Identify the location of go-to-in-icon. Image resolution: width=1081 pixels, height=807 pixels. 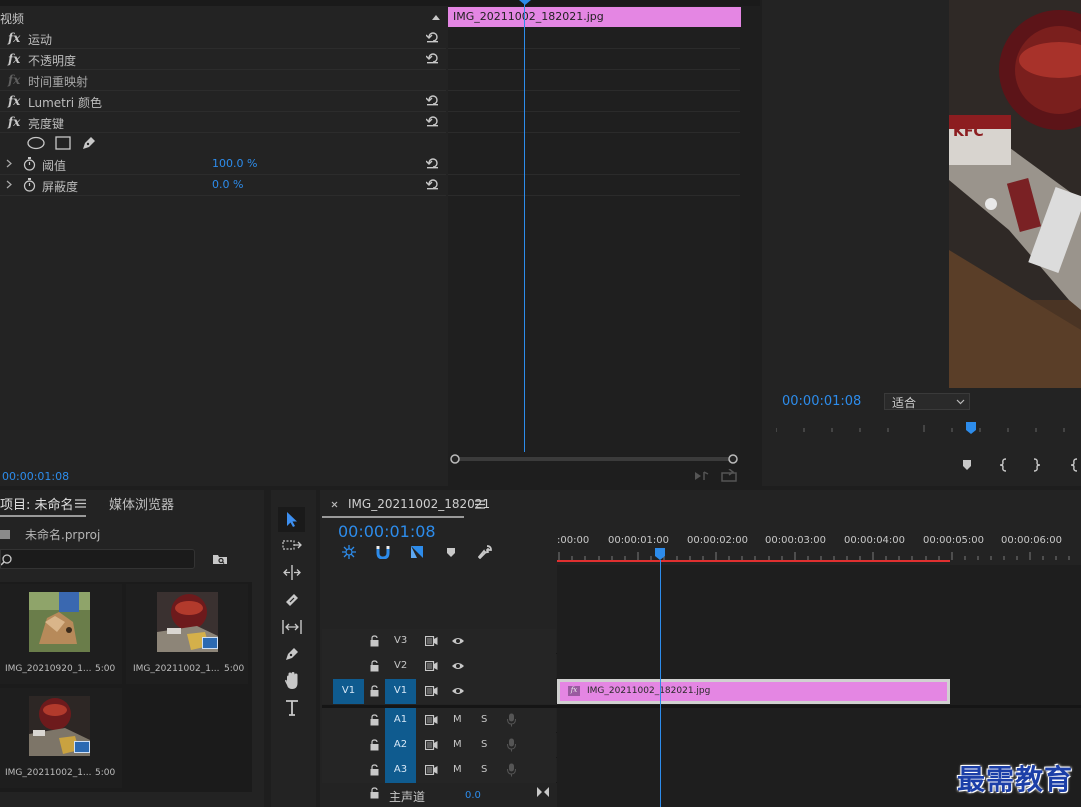
(1075, 465).